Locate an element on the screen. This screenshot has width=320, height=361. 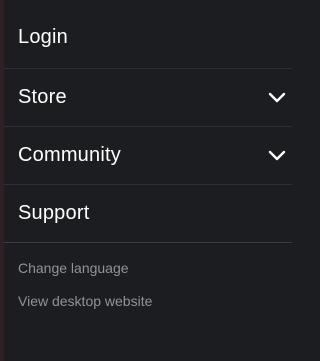
menu-item-store: Store is located at coordinates (148, 98).